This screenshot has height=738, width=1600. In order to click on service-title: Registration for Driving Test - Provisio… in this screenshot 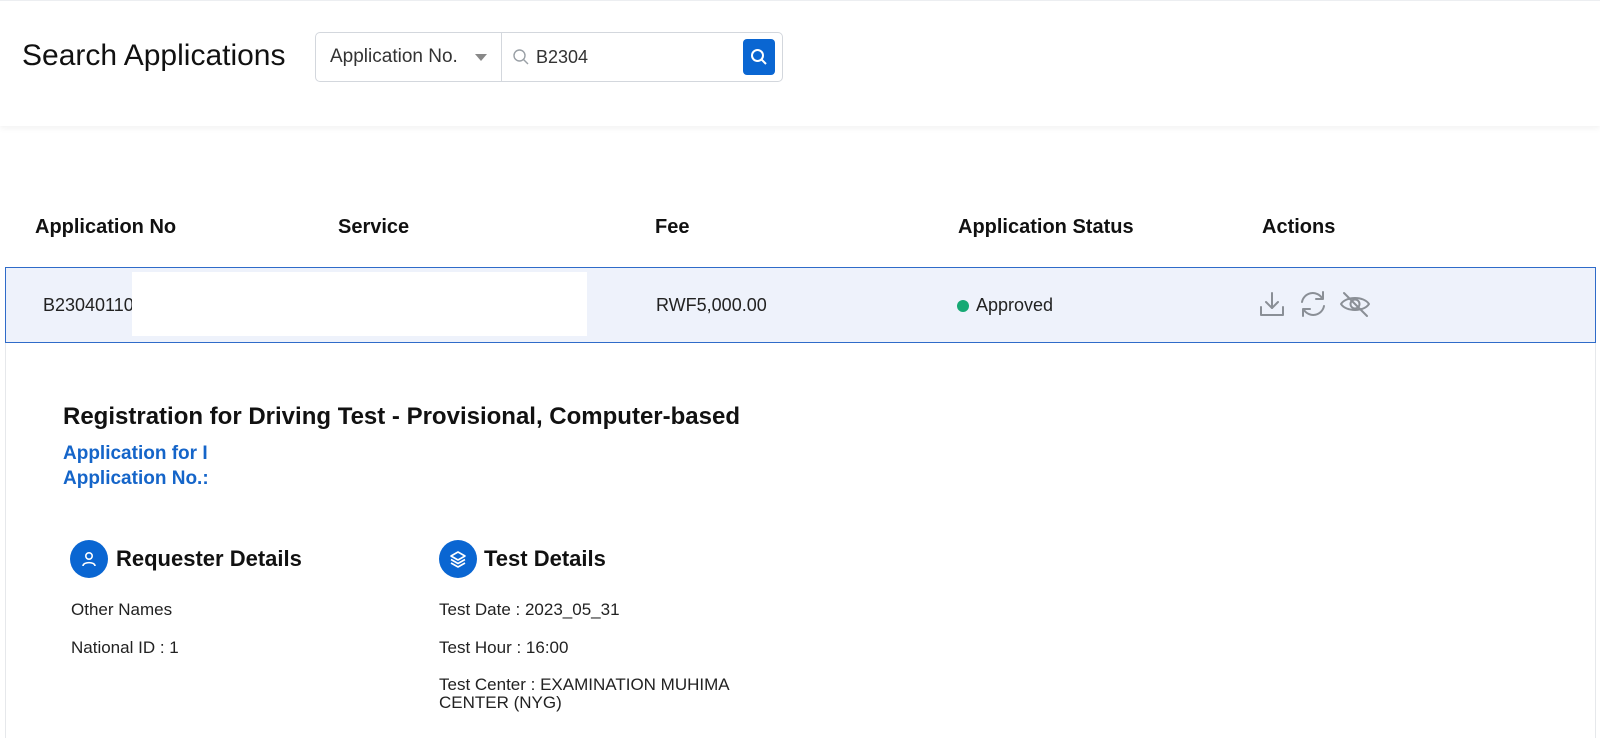, I will do `click(401, 416)`.